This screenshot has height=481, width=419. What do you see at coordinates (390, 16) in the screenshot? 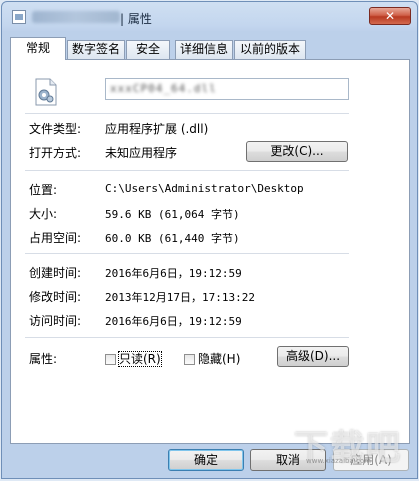
I see `close-button: ✕` at bounding box center [390, 16].